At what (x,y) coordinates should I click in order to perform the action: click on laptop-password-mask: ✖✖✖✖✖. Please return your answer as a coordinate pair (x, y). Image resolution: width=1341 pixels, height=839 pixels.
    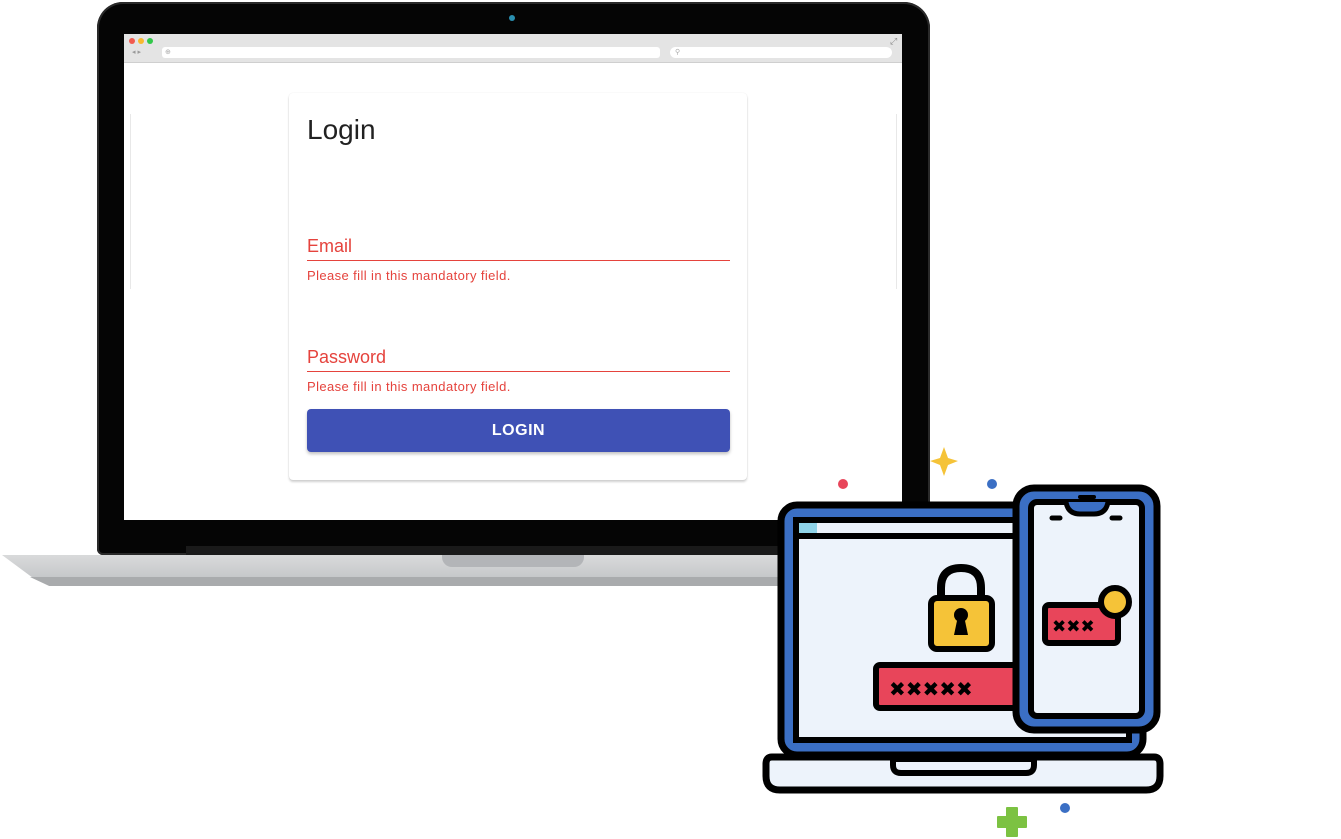
    Looking at the image, I should click on (931, 689).